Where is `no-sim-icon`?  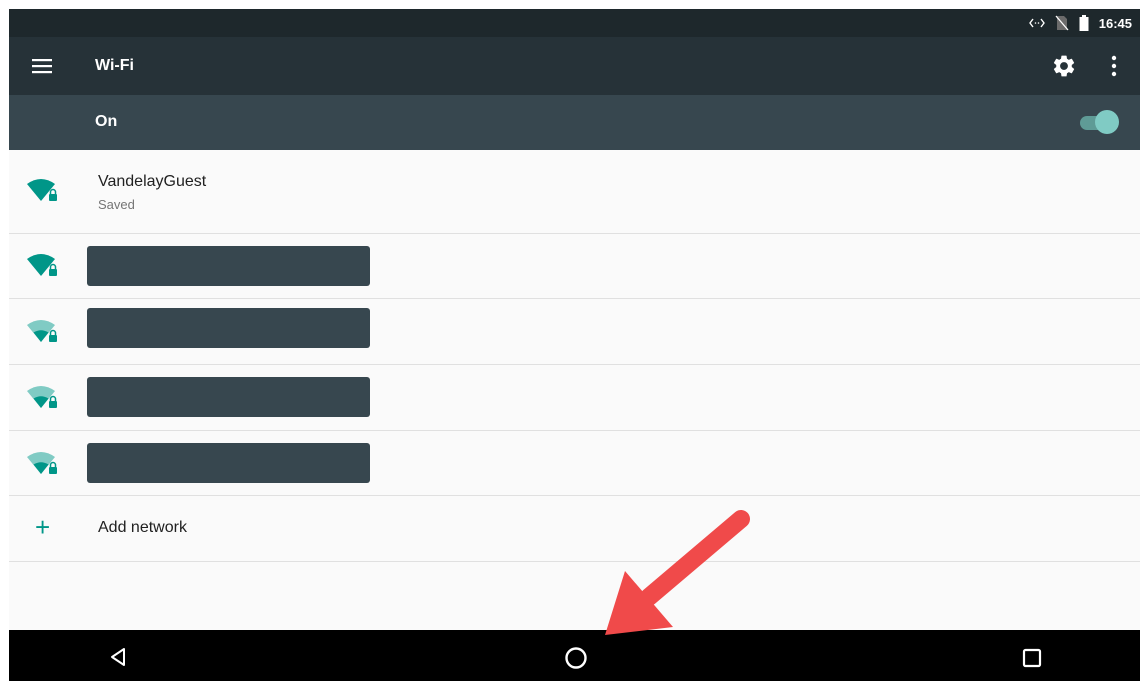
no-sim-icon is located at coordinates (1062, 23).